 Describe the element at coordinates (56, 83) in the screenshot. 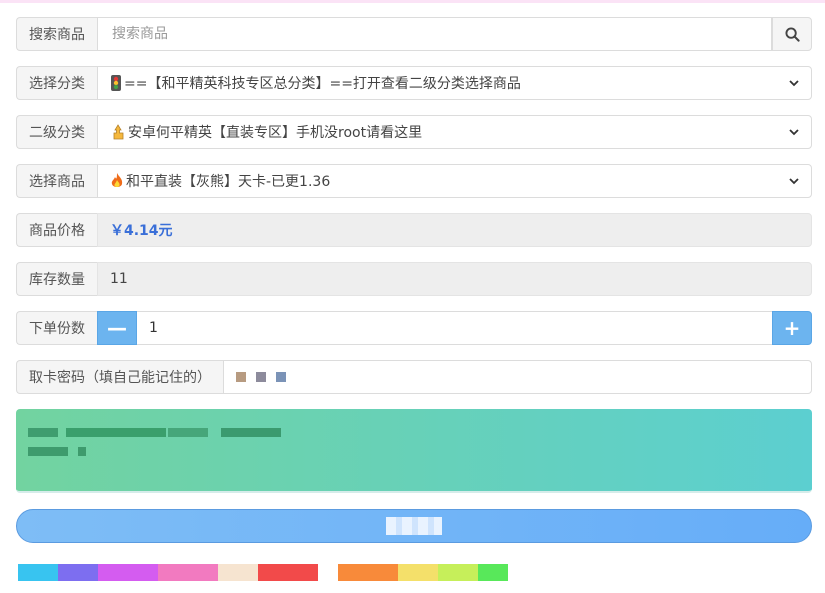

I see `category-label: 选择分类` at that location.